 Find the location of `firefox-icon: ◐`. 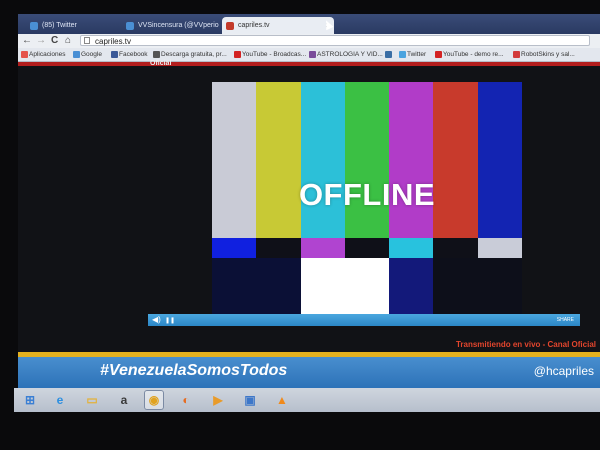

firefox-icon: ◐ is located at coordinates (186, 400).